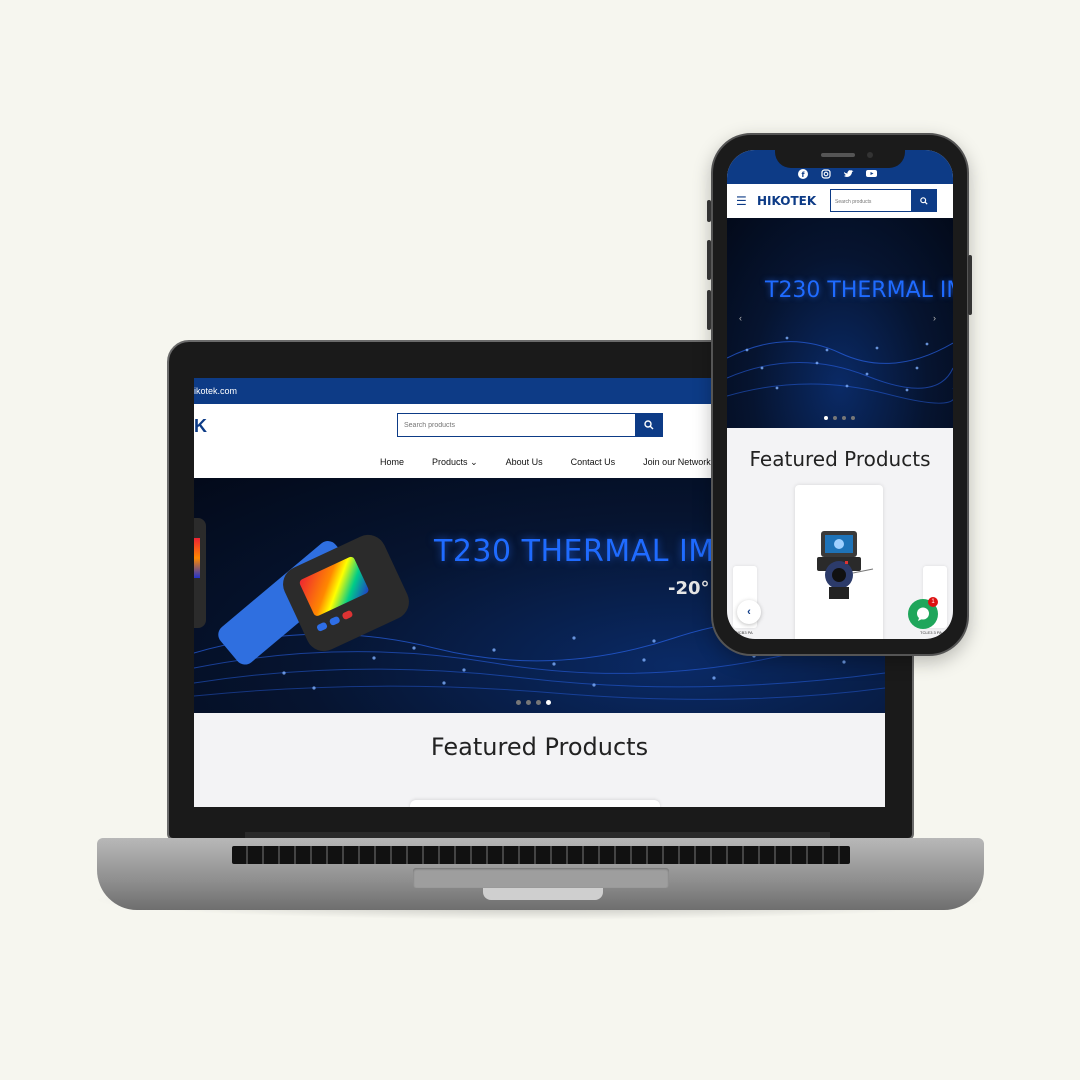  Describe the element at coordinates (677, 462) in the screenshot. I see `nav-network: Join our Network` at that location.